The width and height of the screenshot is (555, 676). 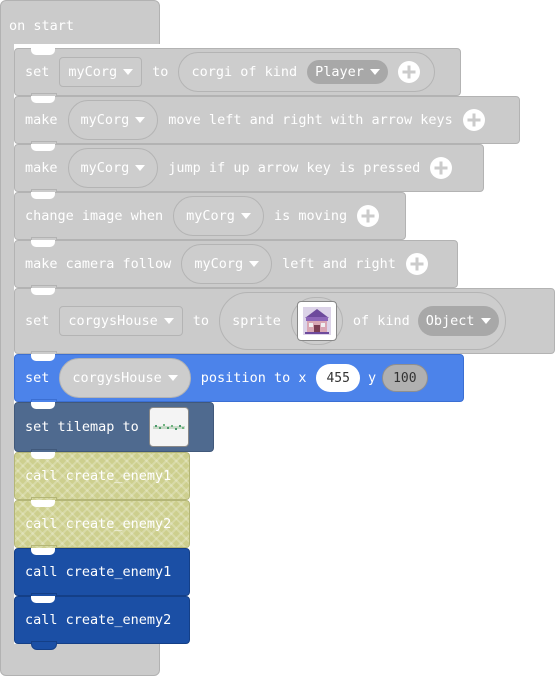 I want to click on corgi-of-kind-label: corgi of kind, so click(x=244, y=72).